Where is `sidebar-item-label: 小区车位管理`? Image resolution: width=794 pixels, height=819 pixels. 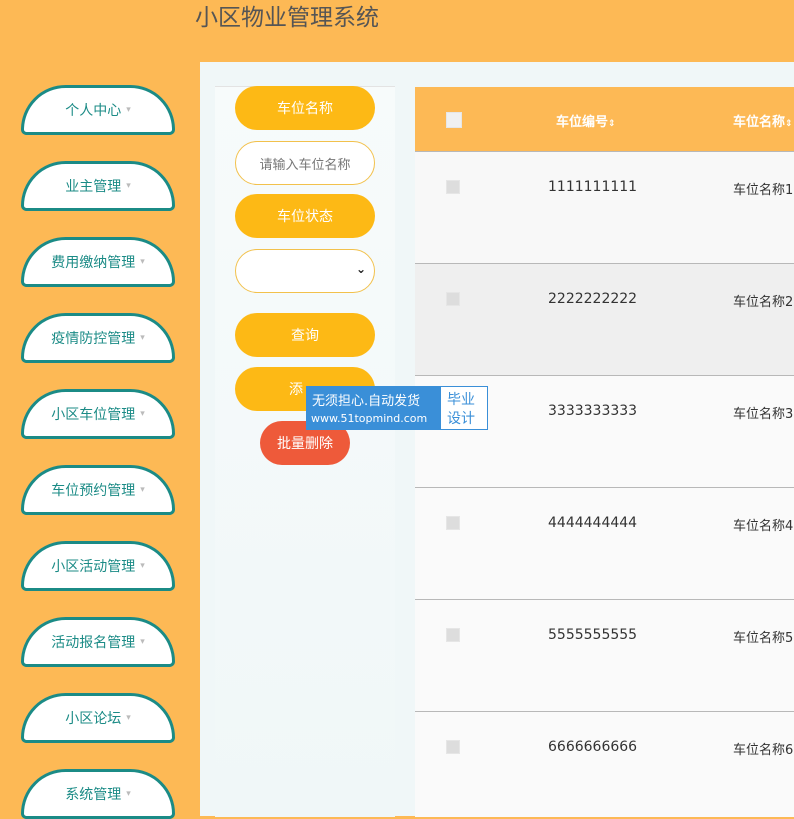
sidebar-item-label: 小区车位管理 is located at coordinates (93, 415).